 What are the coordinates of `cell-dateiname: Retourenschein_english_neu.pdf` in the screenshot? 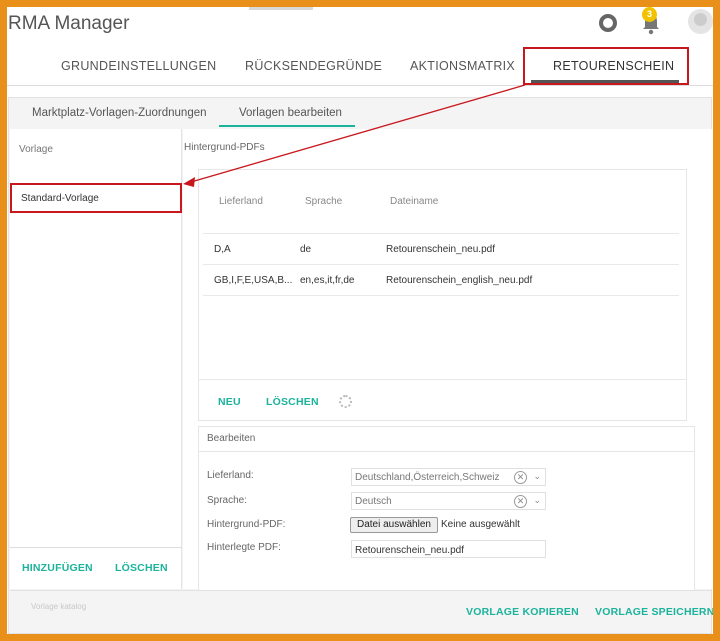 It's located at (459, 280).